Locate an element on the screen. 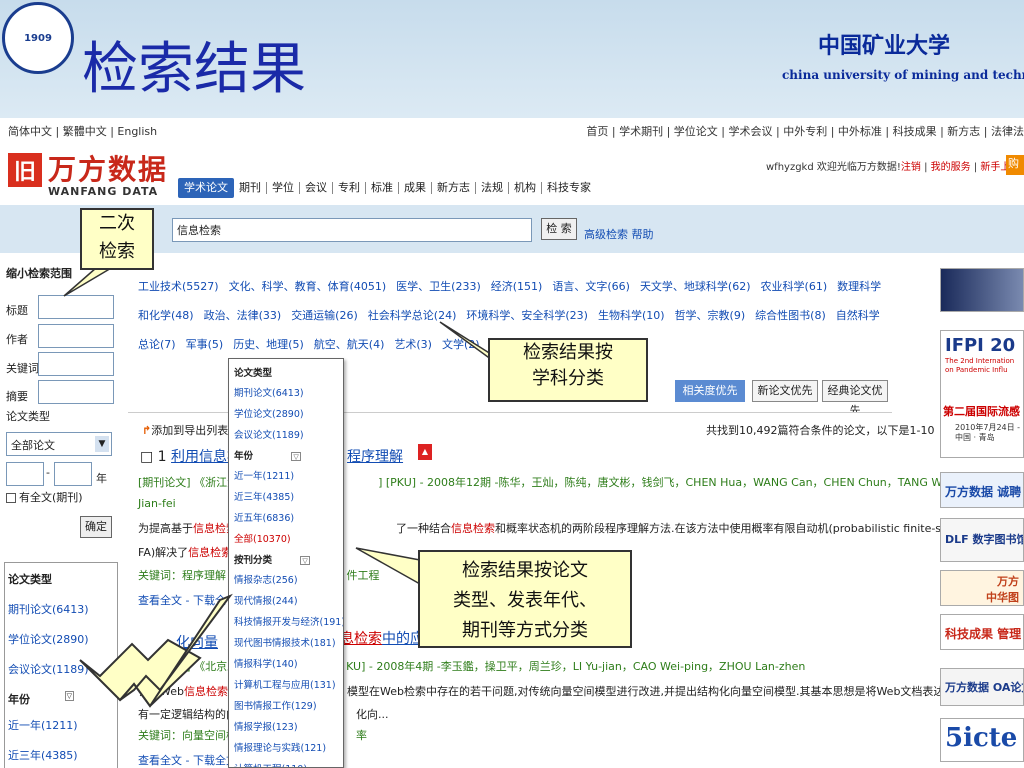 This screenshot has width=1024, height=768. popup-journal-item: 图书情报工作(129) is located at coordinates (286, 705).